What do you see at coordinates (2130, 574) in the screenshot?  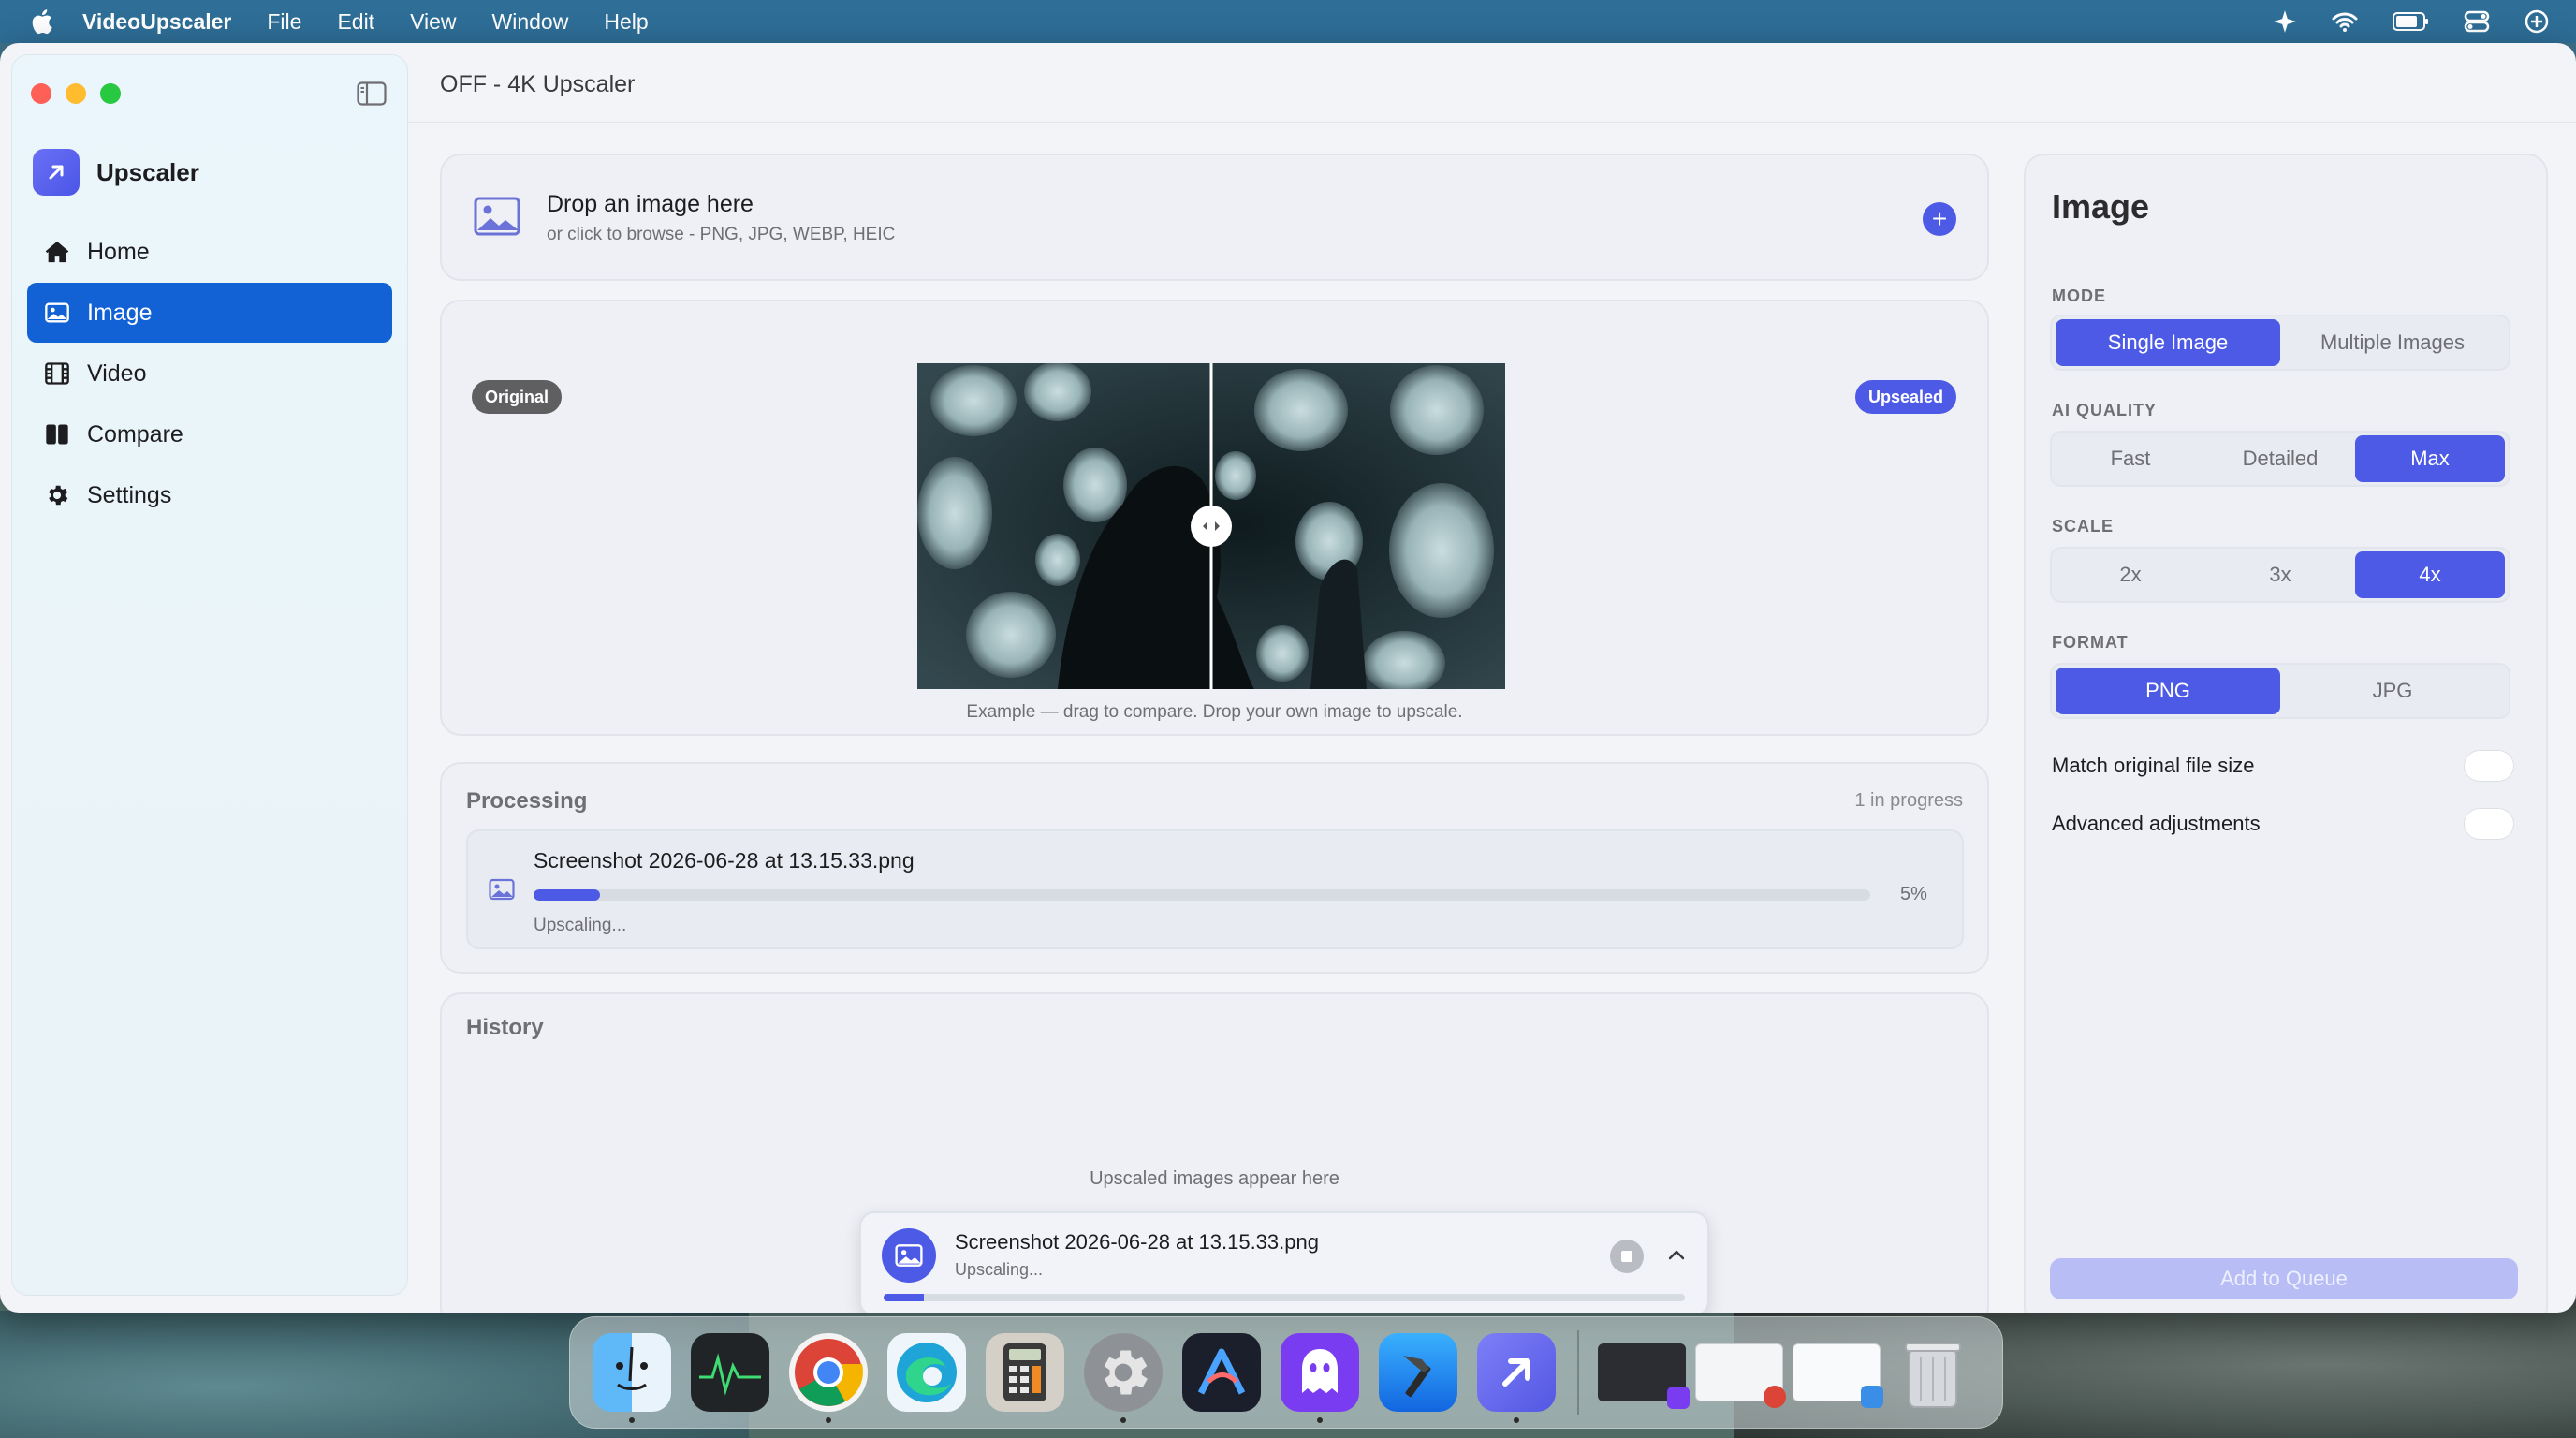 I see `scale-2x: 2x` at bounding box center [2130, 574].